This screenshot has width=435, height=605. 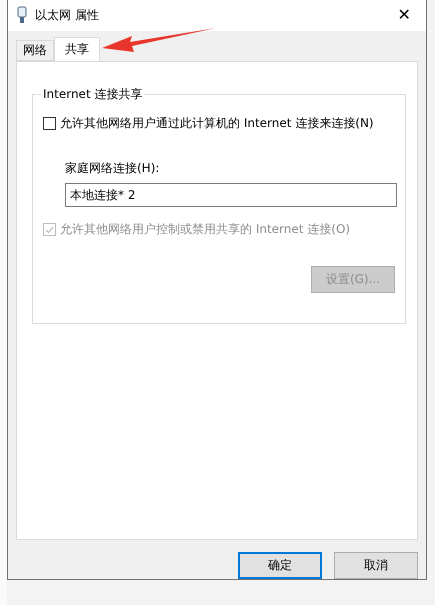 I want to click on network-adapter-icon, so click(x=22, y=15).